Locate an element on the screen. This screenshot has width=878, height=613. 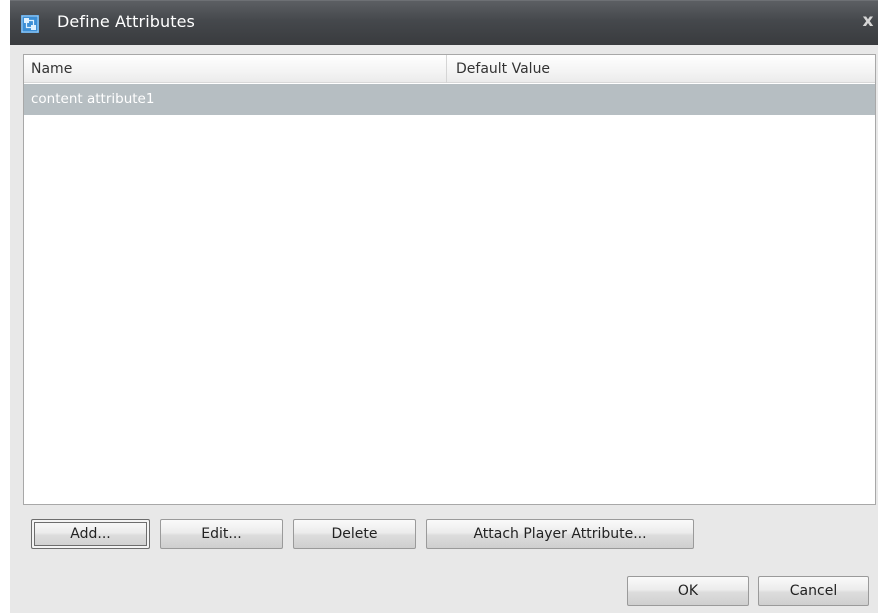
cell-name: content attribute1 is located at coordinates (93, 99).